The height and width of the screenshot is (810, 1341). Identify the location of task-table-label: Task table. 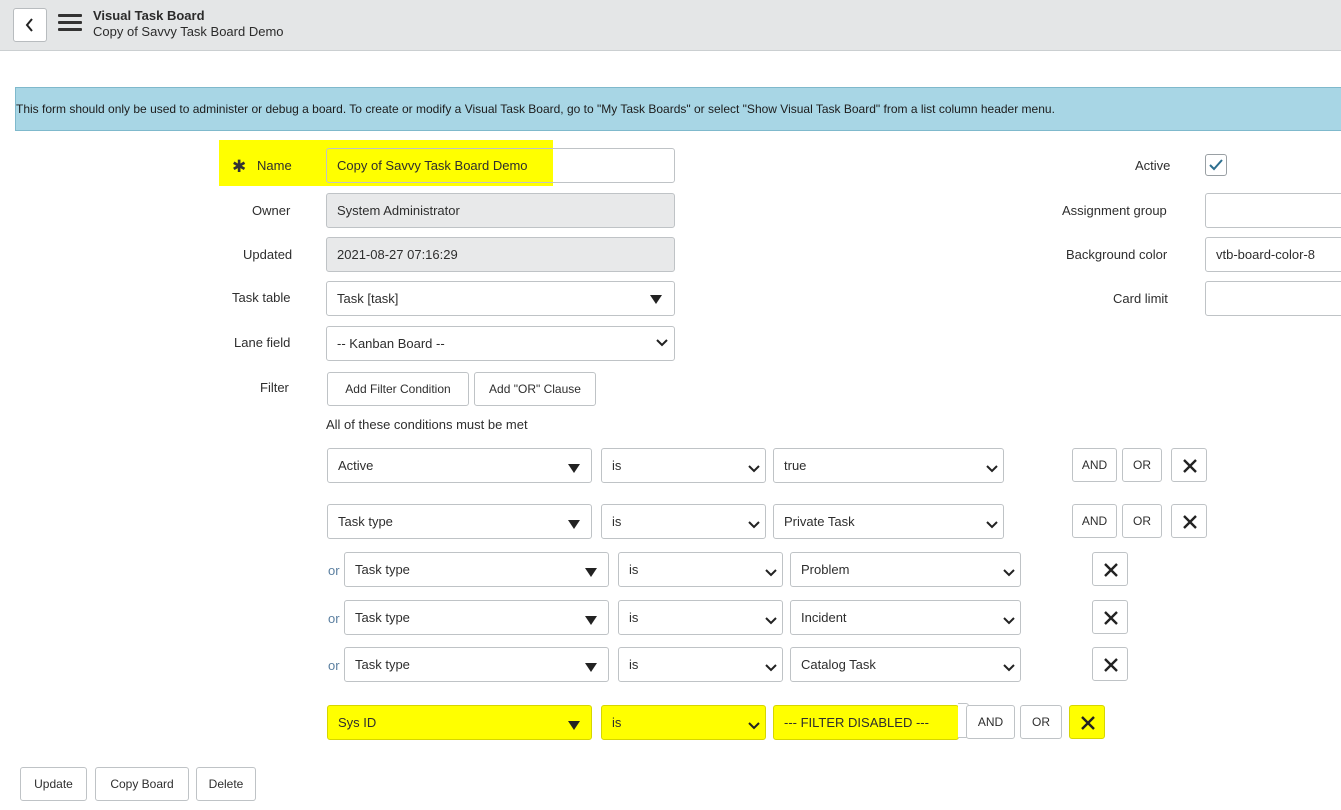
(261, 297).